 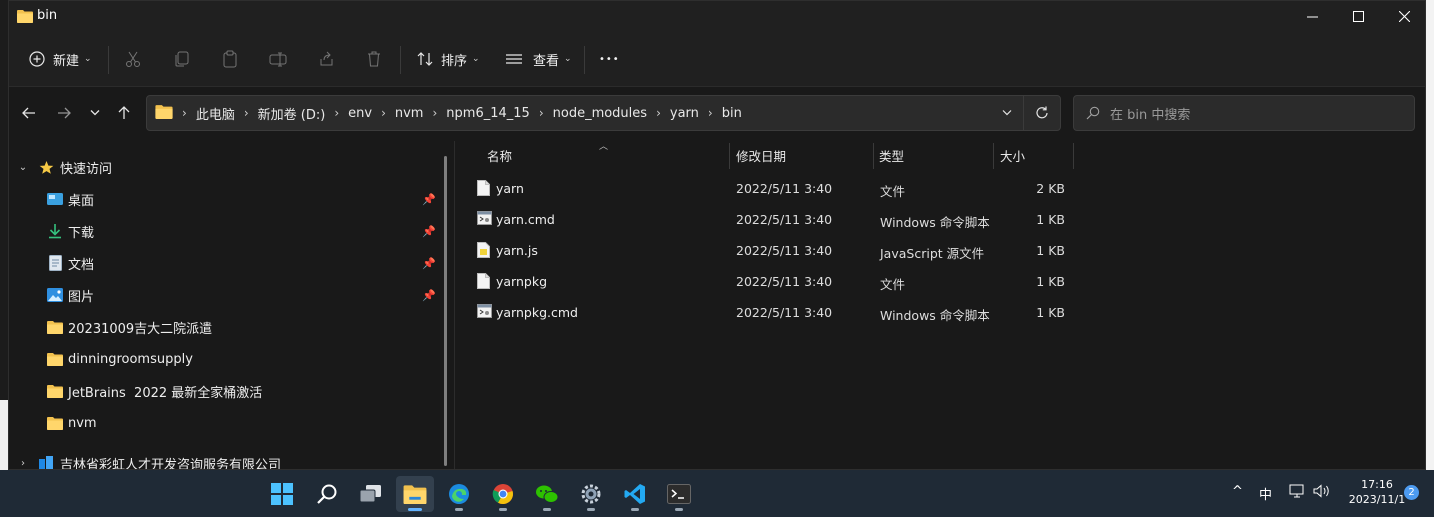 I want to click on share-button, so click(x=326, y=59).